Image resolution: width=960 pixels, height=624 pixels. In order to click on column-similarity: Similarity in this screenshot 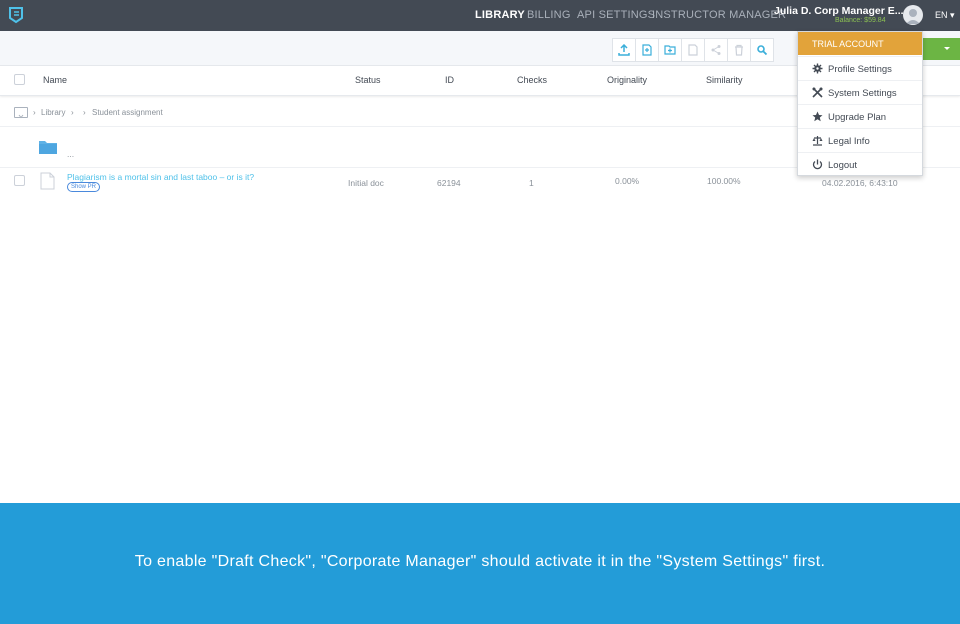, I will do `click(724, 80)`.